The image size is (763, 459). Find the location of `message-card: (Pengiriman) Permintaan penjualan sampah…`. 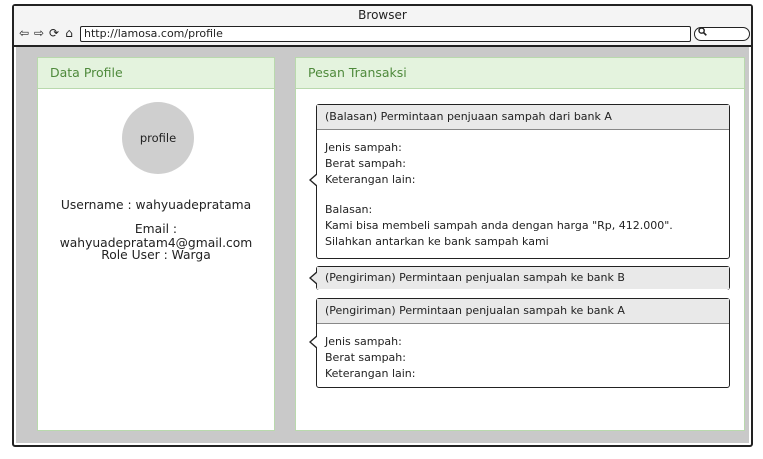

message-card: (Pengiriman) Permintaan penjualan sampah… is located at coordinates (519, 343).